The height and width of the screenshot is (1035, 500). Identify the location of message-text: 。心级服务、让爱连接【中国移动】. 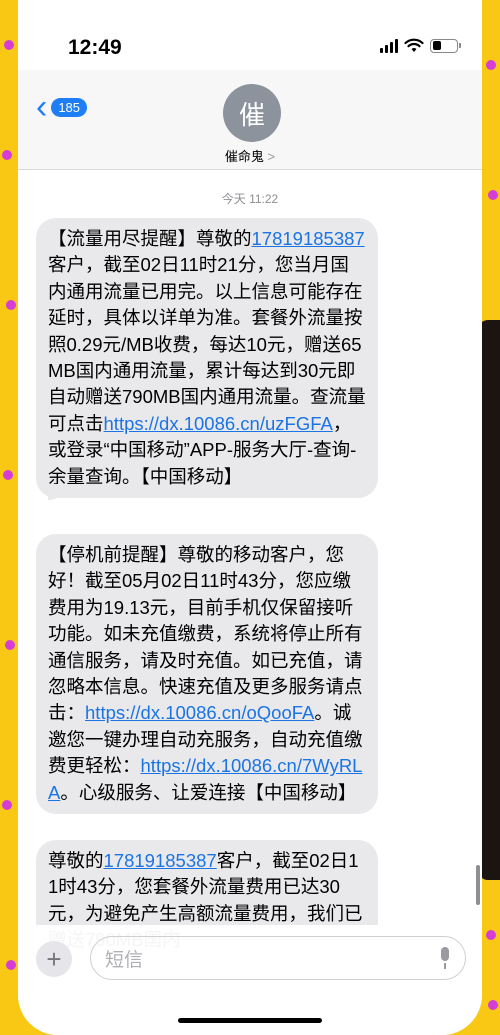
(208, 792).